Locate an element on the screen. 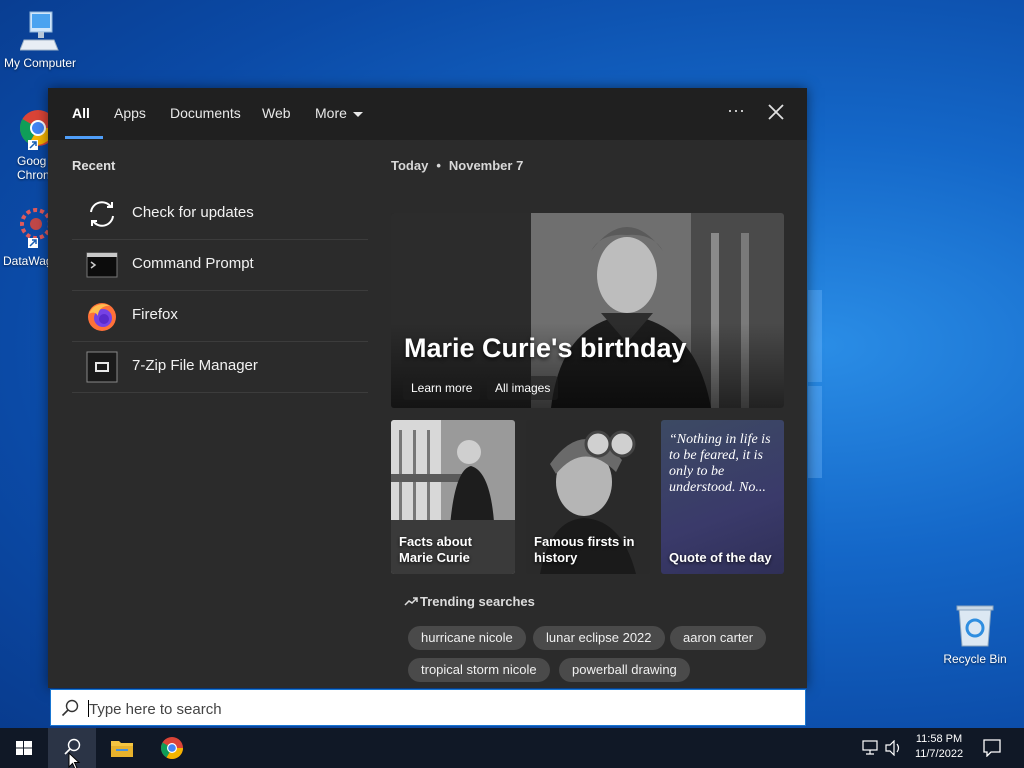  search-icon is located at coordinates (70, 708).